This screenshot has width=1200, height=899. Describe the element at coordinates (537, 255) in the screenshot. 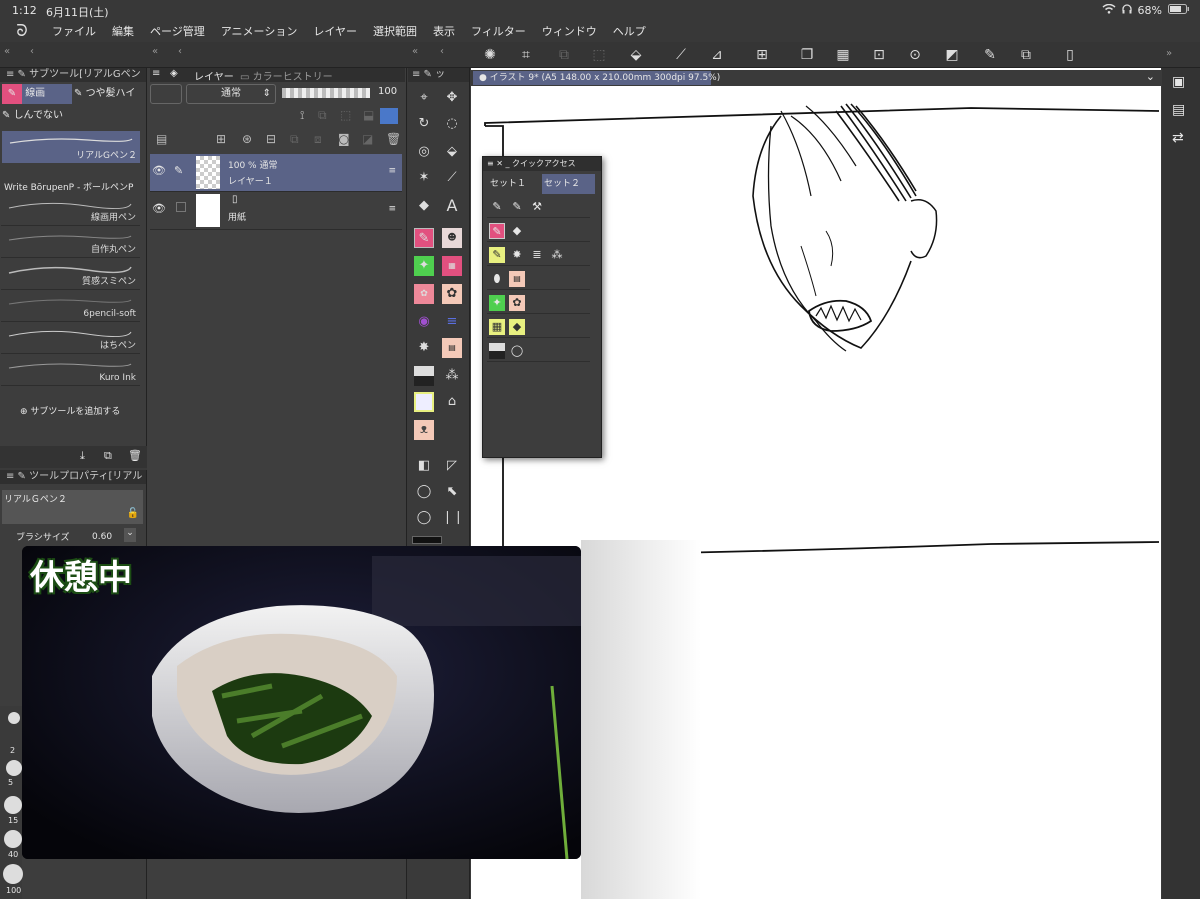

I see `speedline-icon: ≣` at that location.